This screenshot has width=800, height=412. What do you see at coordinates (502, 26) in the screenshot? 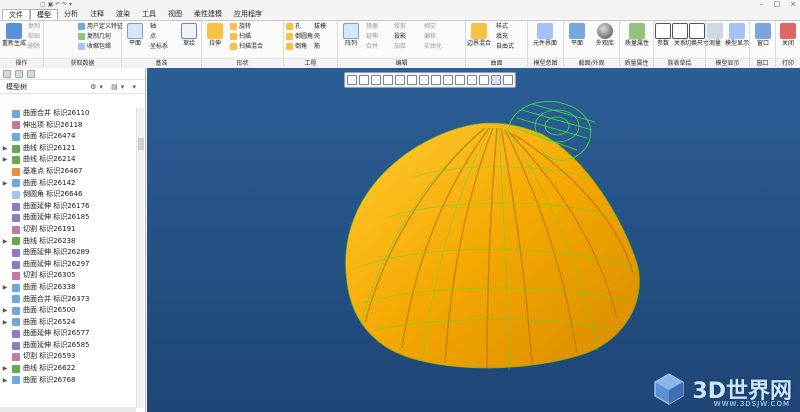
I see `style-button: 样式` at bounding box center [502, 26].